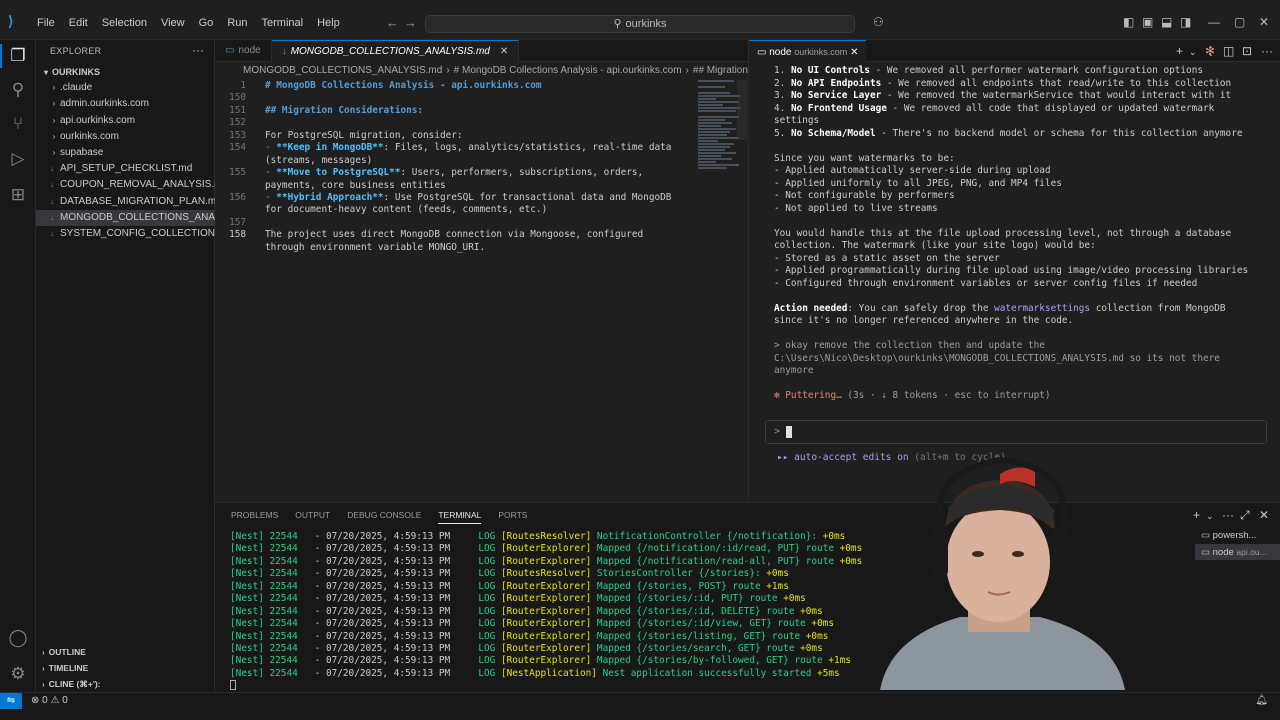  Describe the element at coordinates (1264, 22) in the screenshot. I see `close-window-icon: ✕` at that location.